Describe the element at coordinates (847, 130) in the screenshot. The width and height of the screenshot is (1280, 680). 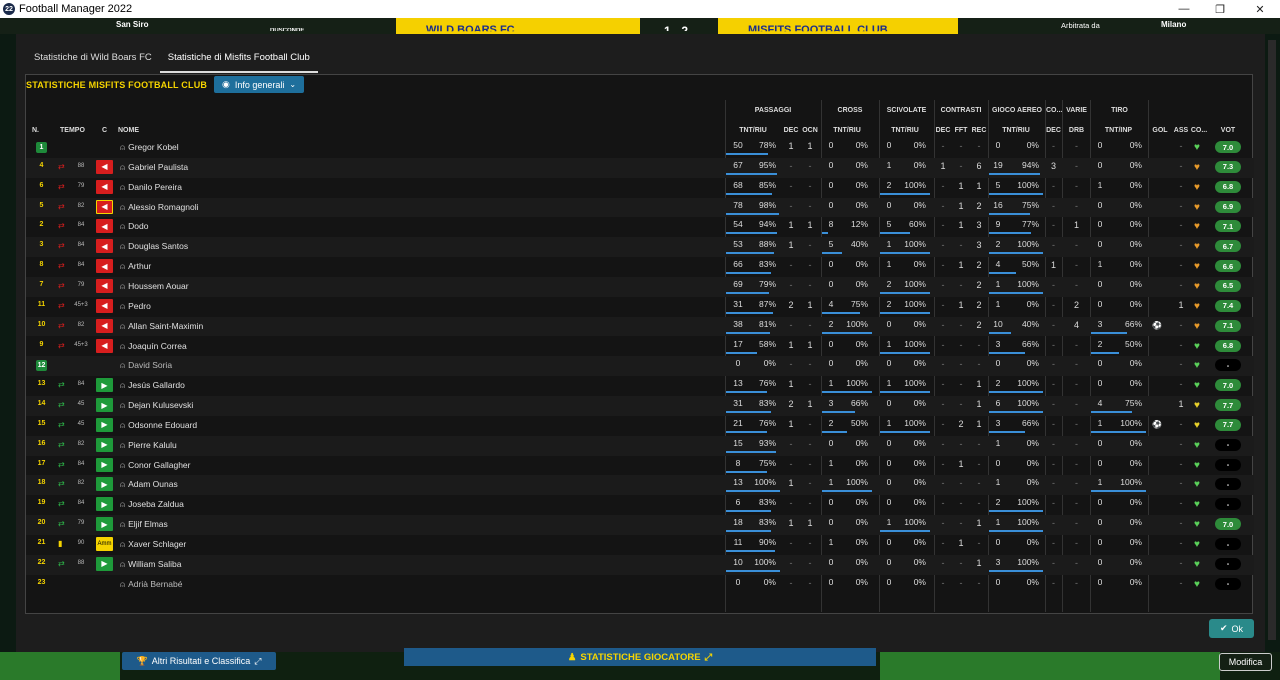
I see `col-header-cross-tnt: TNT/RIU` at that location.